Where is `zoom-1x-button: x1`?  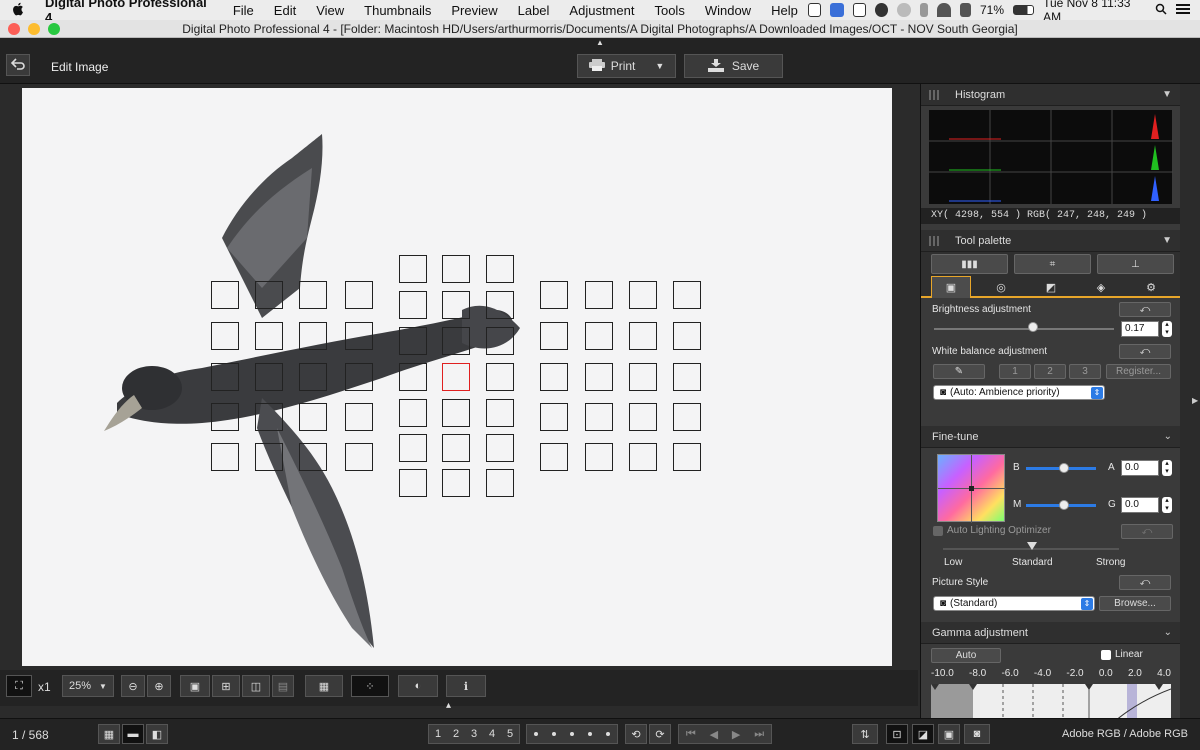
zoom-1x-button: x1 is located at coordinates (44, 687).